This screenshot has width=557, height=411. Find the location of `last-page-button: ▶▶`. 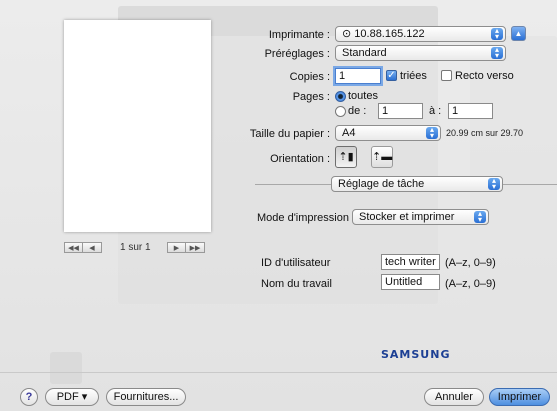

last-page-button: ▶▶ is located at coordinates (195, 247).